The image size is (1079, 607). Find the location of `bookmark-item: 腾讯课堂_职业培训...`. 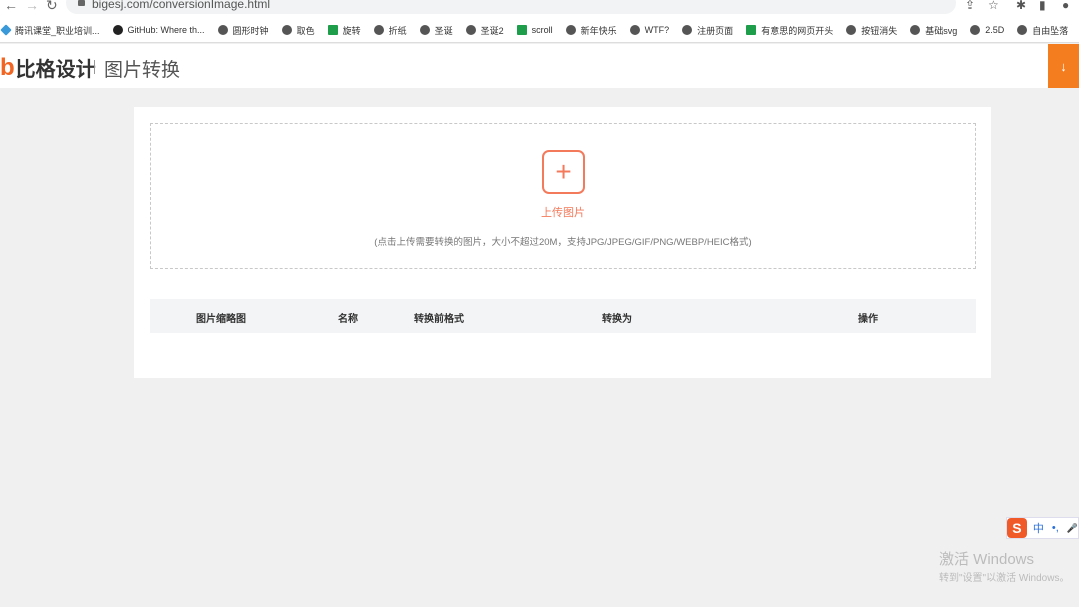

bookmark-item: 腾讯课堂_职业培训... is located at coordinates (50, 30).